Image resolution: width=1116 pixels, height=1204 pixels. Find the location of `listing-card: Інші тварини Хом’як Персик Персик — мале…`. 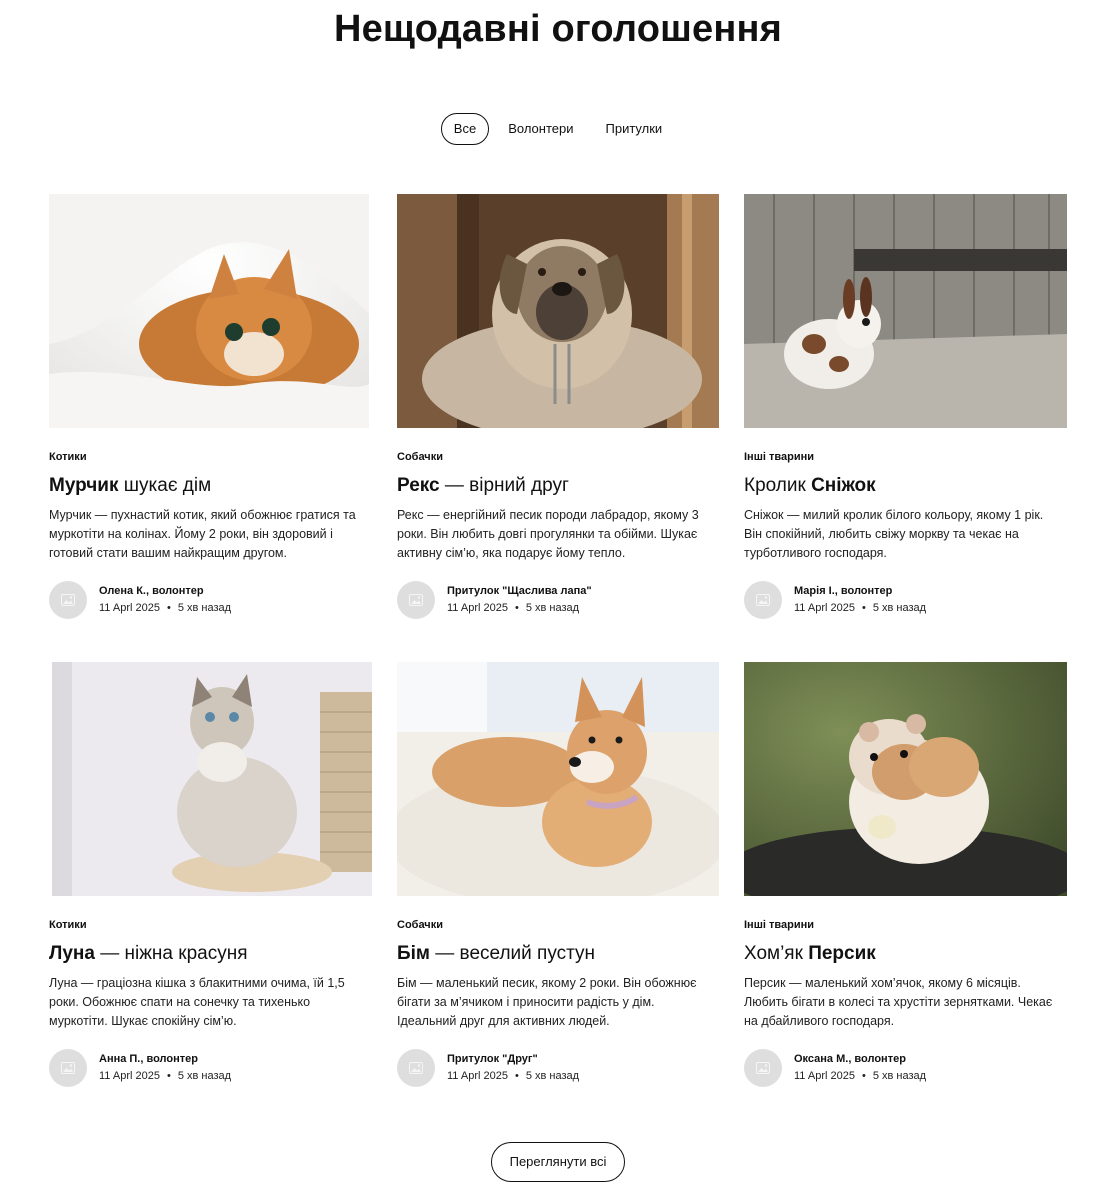

listing-card: Інші тварини Хом’як Персик Персик — мале… is located at coordinates (905, 874).